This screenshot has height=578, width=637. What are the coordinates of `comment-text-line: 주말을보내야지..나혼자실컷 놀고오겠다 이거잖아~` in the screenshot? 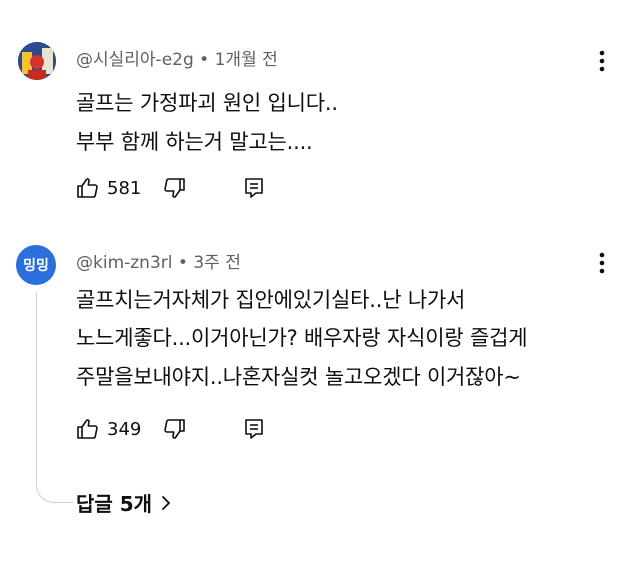 It's located at (298, 377).